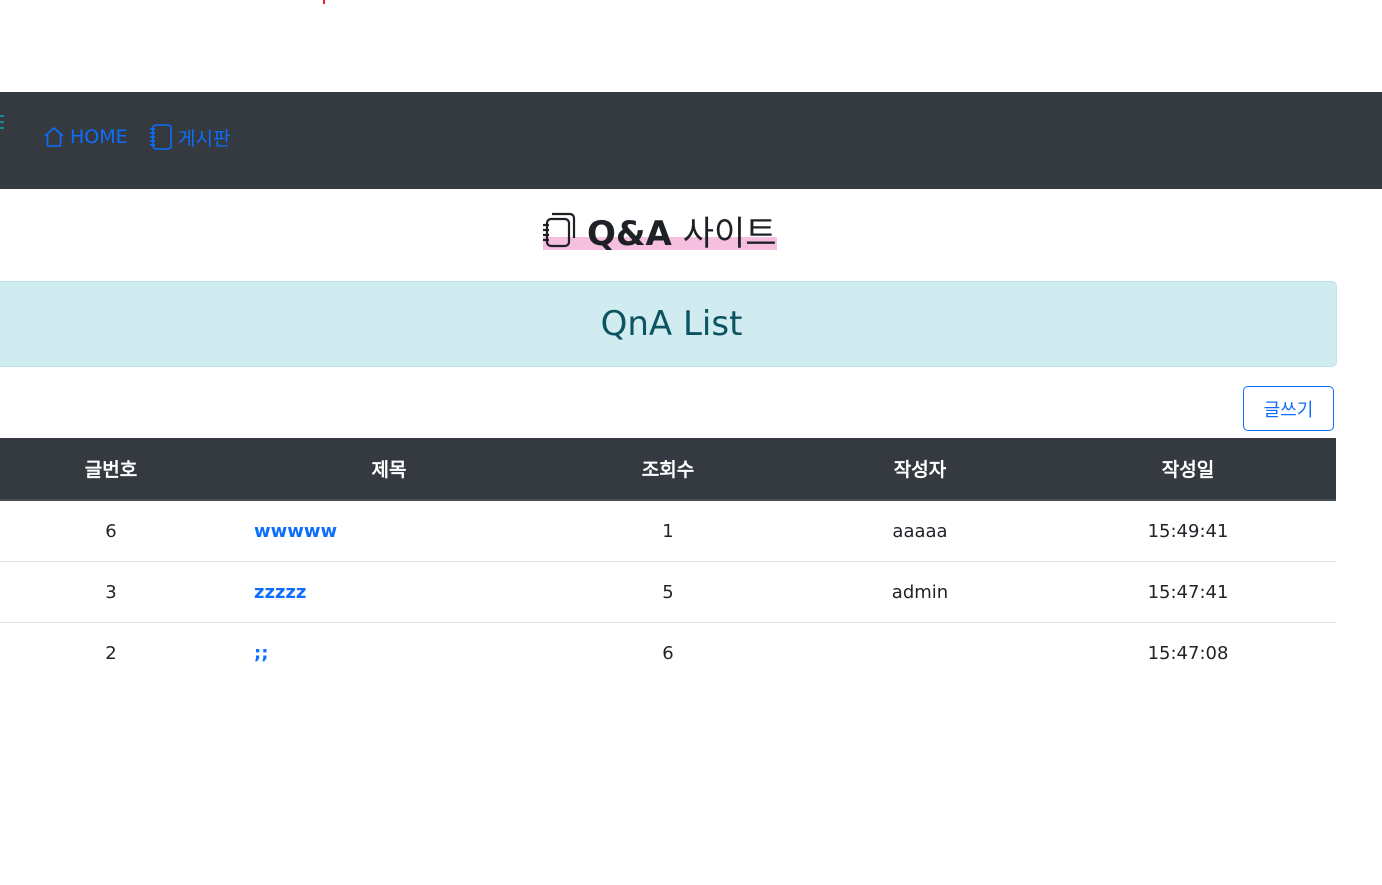 Image resolution: width=1382 pixels, height=885 pixels. I want to click on journal-icon, so click(161, 137).